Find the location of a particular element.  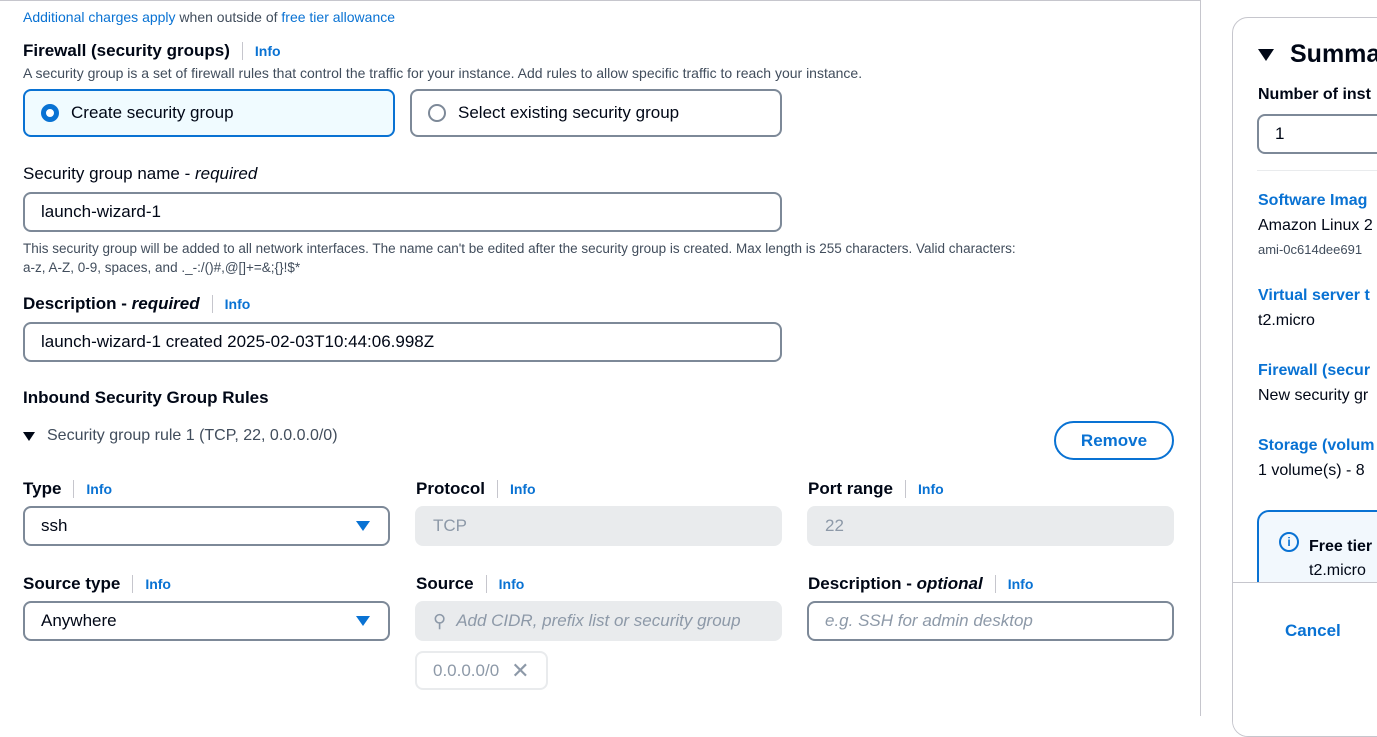

firewall-value: New security gr is located at coordinates (1313, 395).